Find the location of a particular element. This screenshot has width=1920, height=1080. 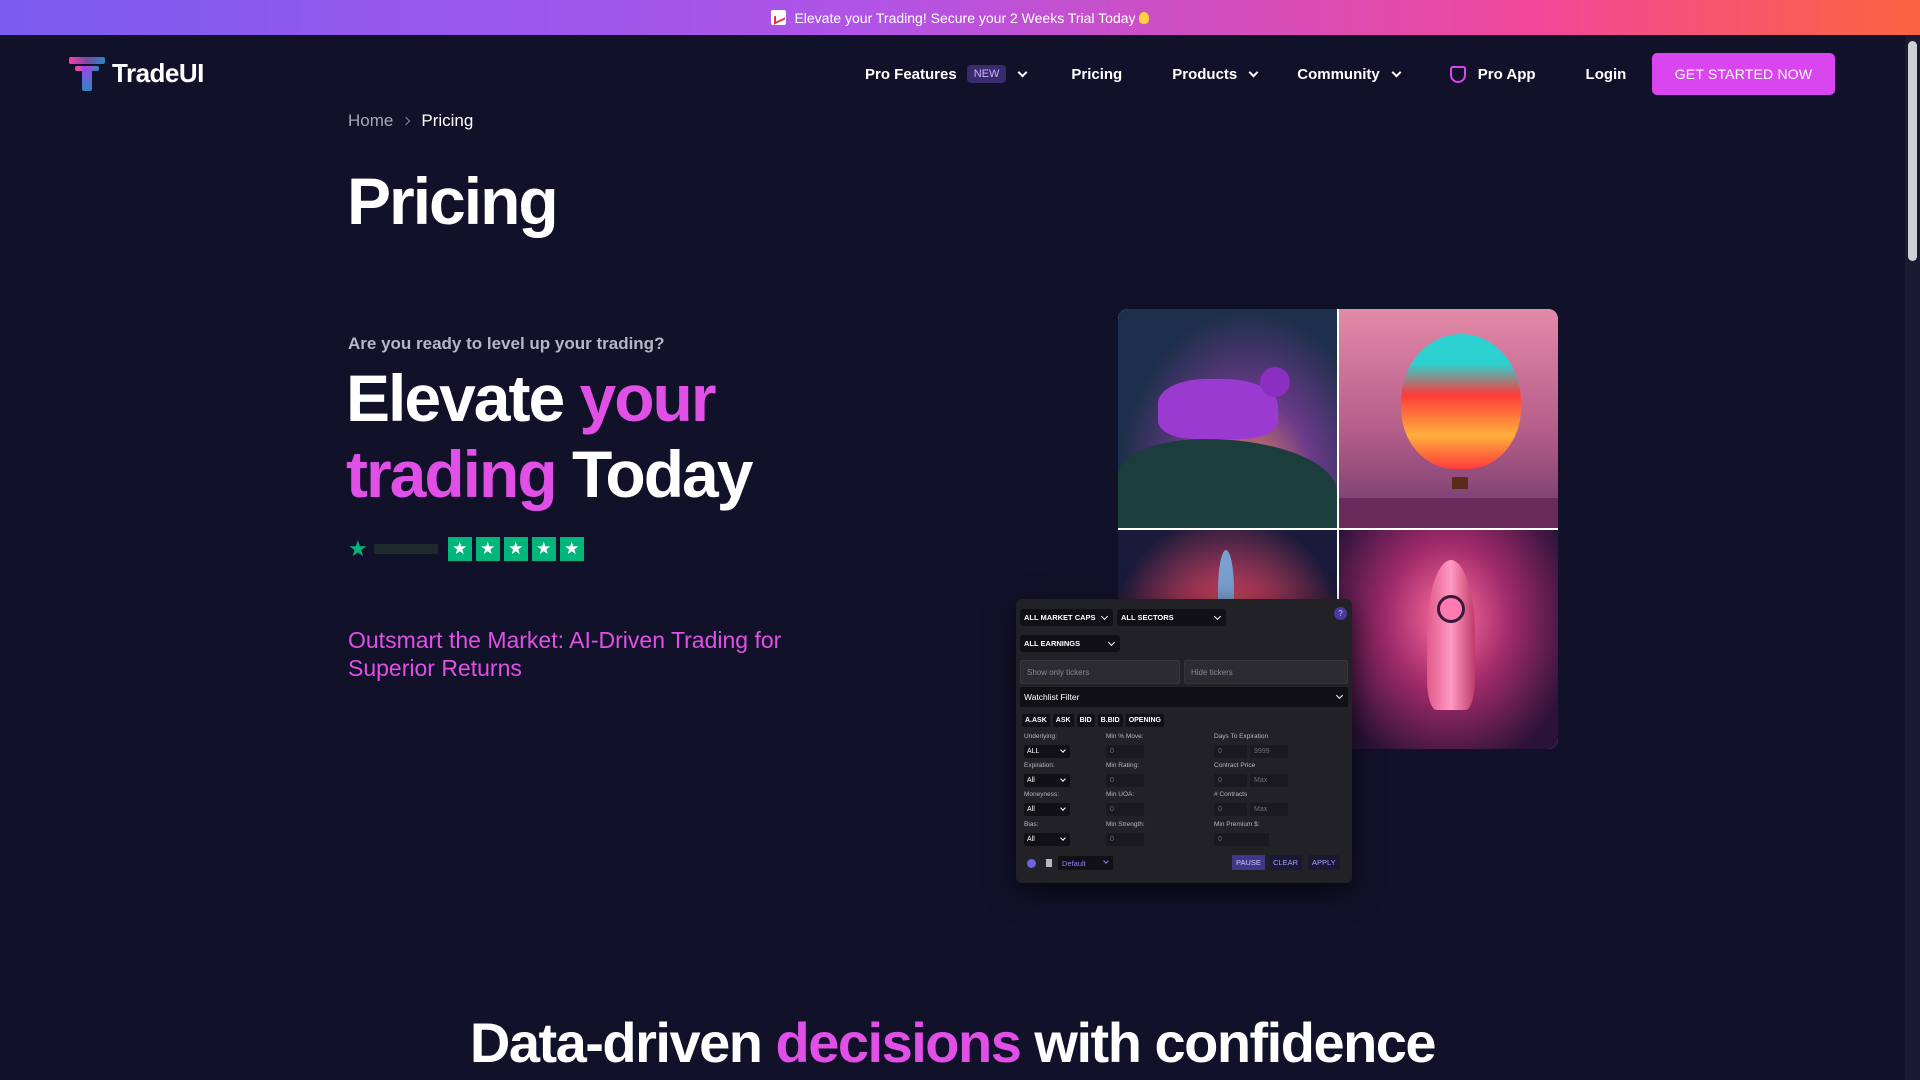

trustpilot-rating: ★ ★ ★ ★ ★ ★ is located at coordinates (468, 549).